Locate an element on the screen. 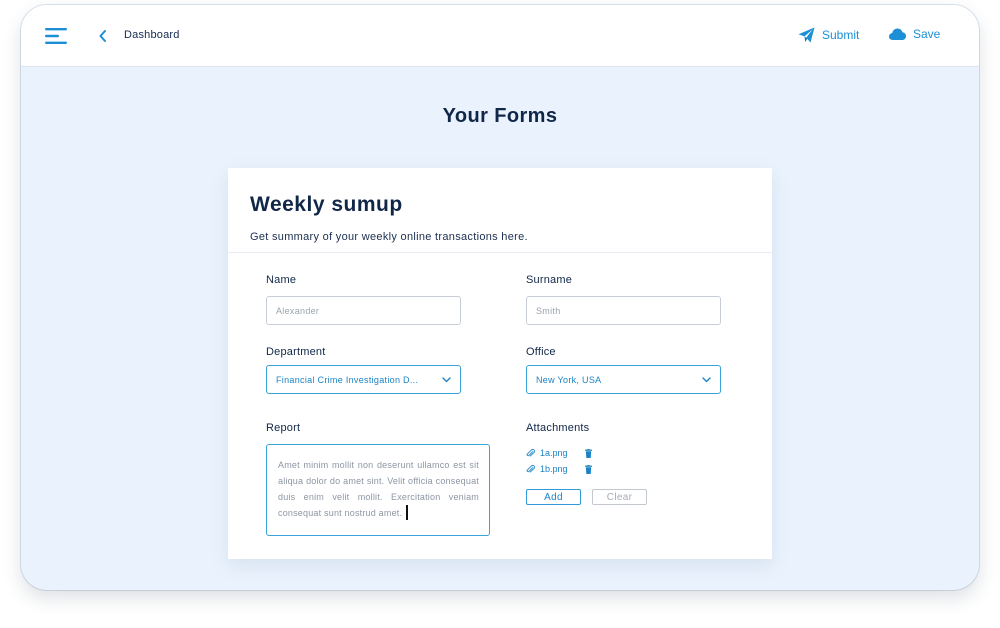 The height and width of the screenshot is (628, 1000). office-label: Office is located at coordinates (541, 352).